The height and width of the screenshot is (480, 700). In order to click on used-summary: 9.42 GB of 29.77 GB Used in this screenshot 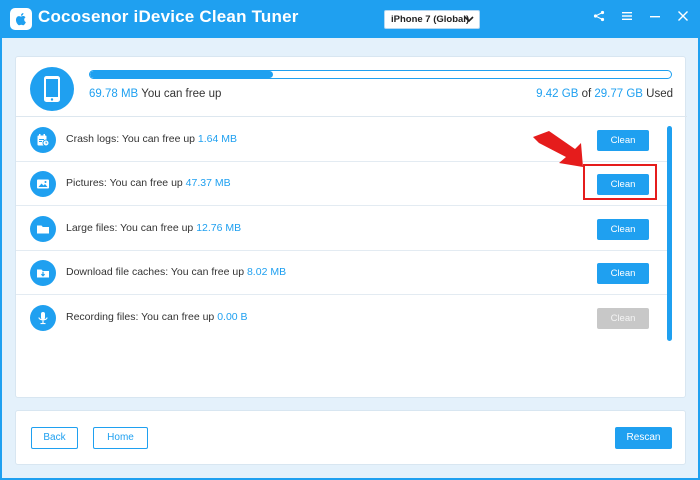, I will do `click(604, 94)`.